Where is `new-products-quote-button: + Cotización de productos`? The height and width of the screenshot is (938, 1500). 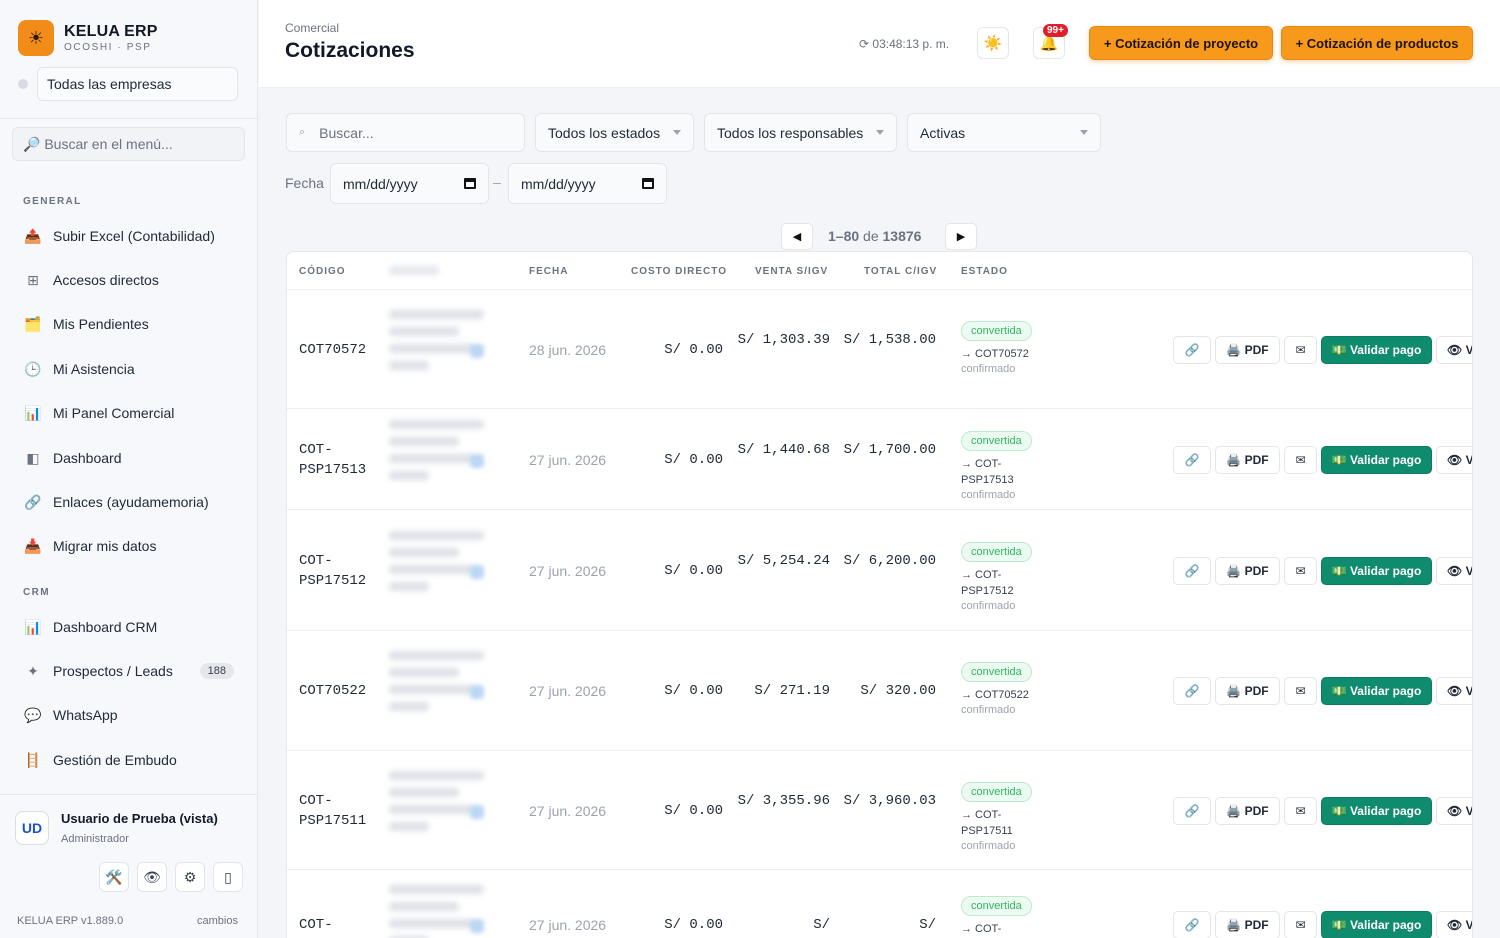 new-products-quote-button: + Cotización de productos is located at coordinates (1377, 43).